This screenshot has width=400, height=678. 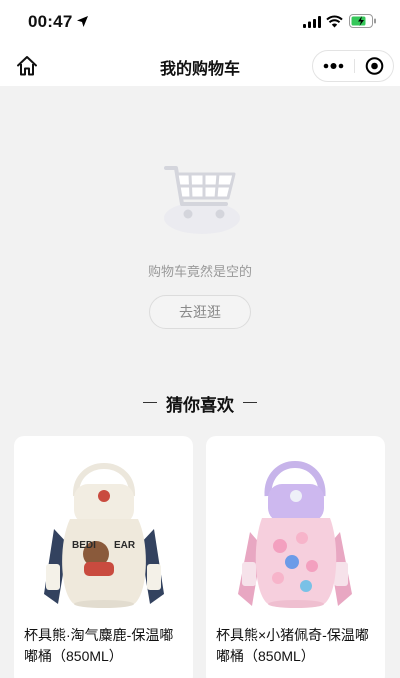 What do you see at coordinates (84, 545) in the screenshot?
I see `svg-text: BEDI` at bounding box center [84, 545].